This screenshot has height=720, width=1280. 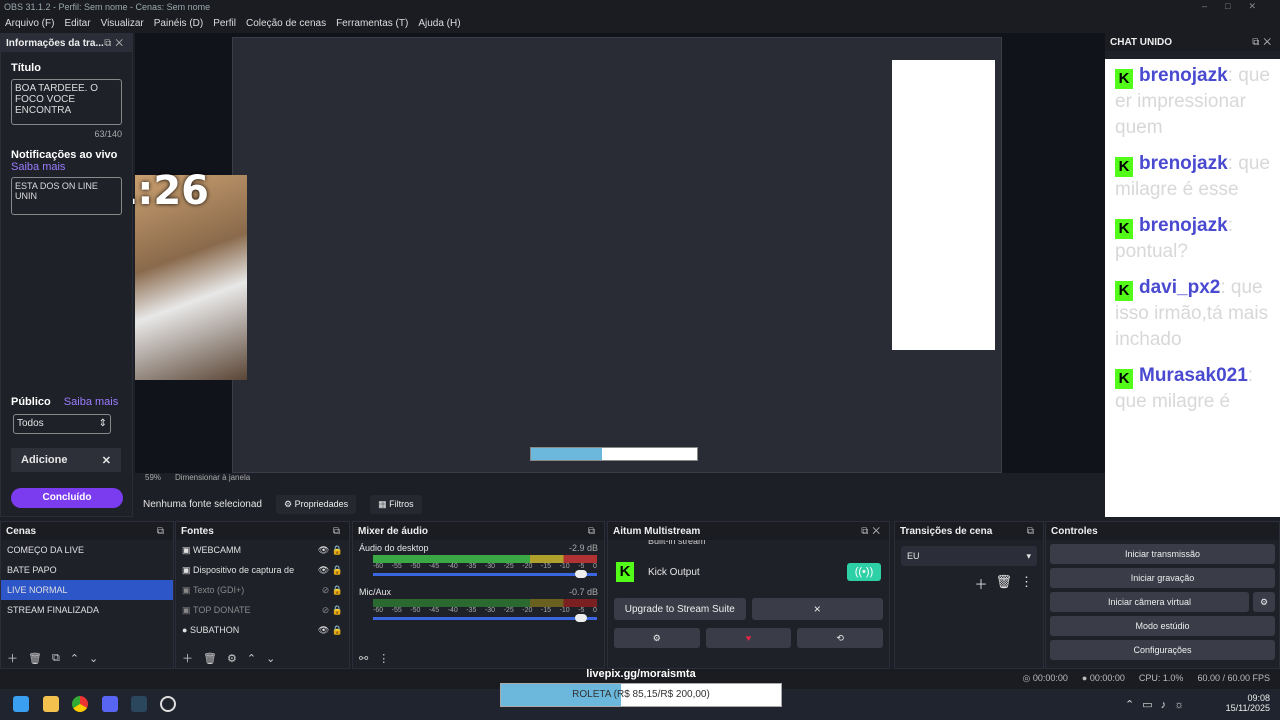 I want to click on source-item: ▣ TOP DONATE ⊘ 🔒, so click(x=262, y=610).